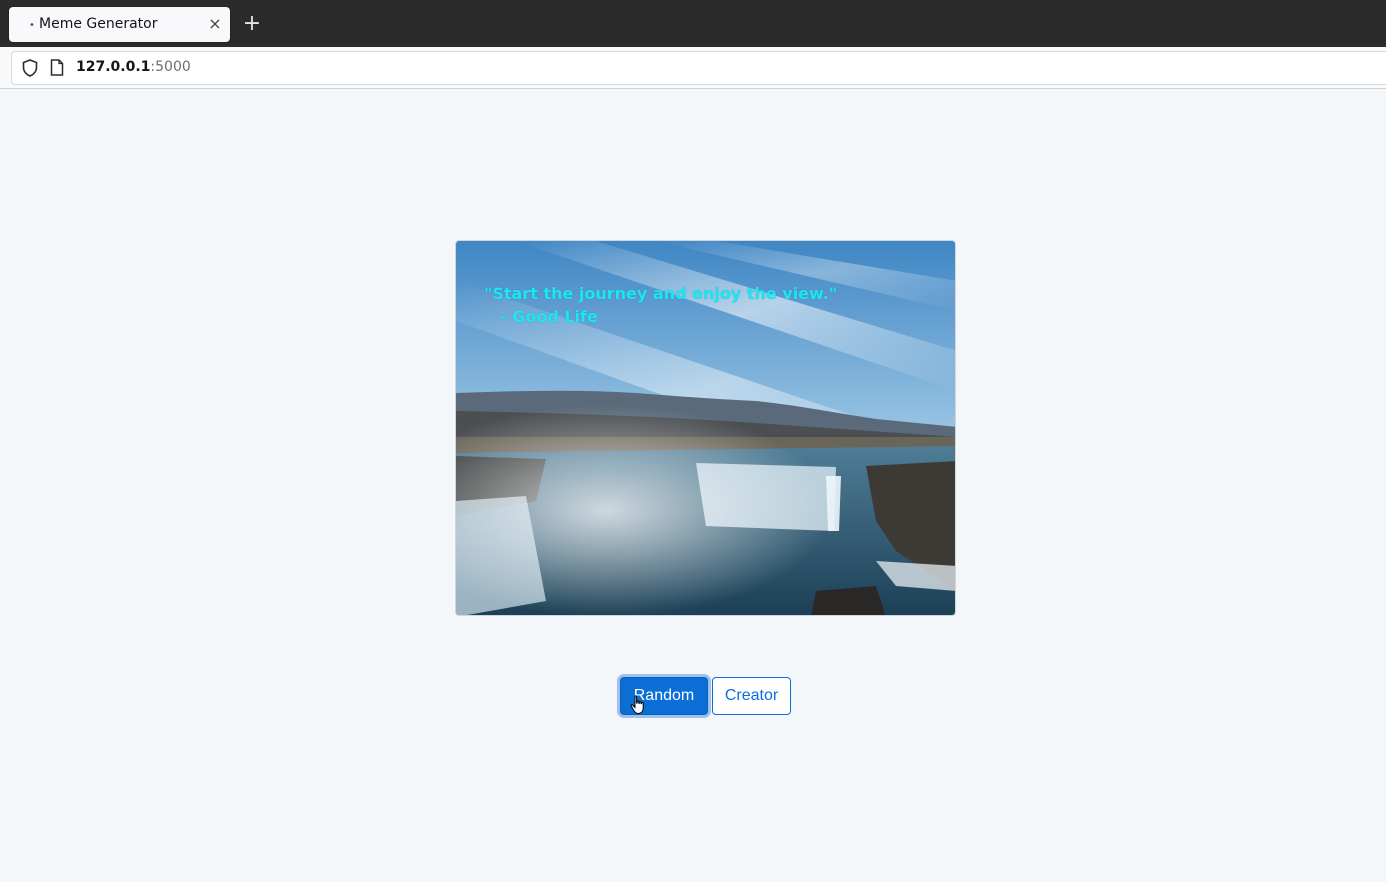  What do you see at coordinates (661, 293) in the screenshot?
I see `meme-quote-text: "Start the journey and enjoy the view."` at bounding box center [661, 293].